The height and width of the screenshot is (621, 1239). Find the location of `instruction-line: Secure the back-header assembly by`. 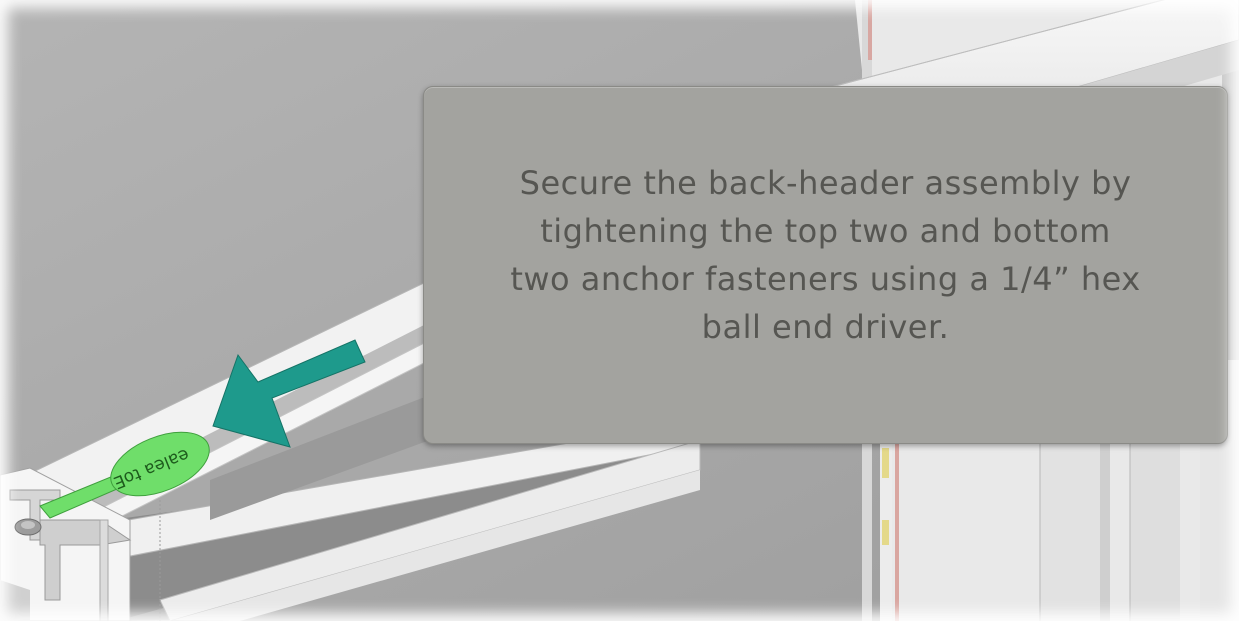

instruction-line: Secure the back-header assembly by is located at coordinates (825, 183).